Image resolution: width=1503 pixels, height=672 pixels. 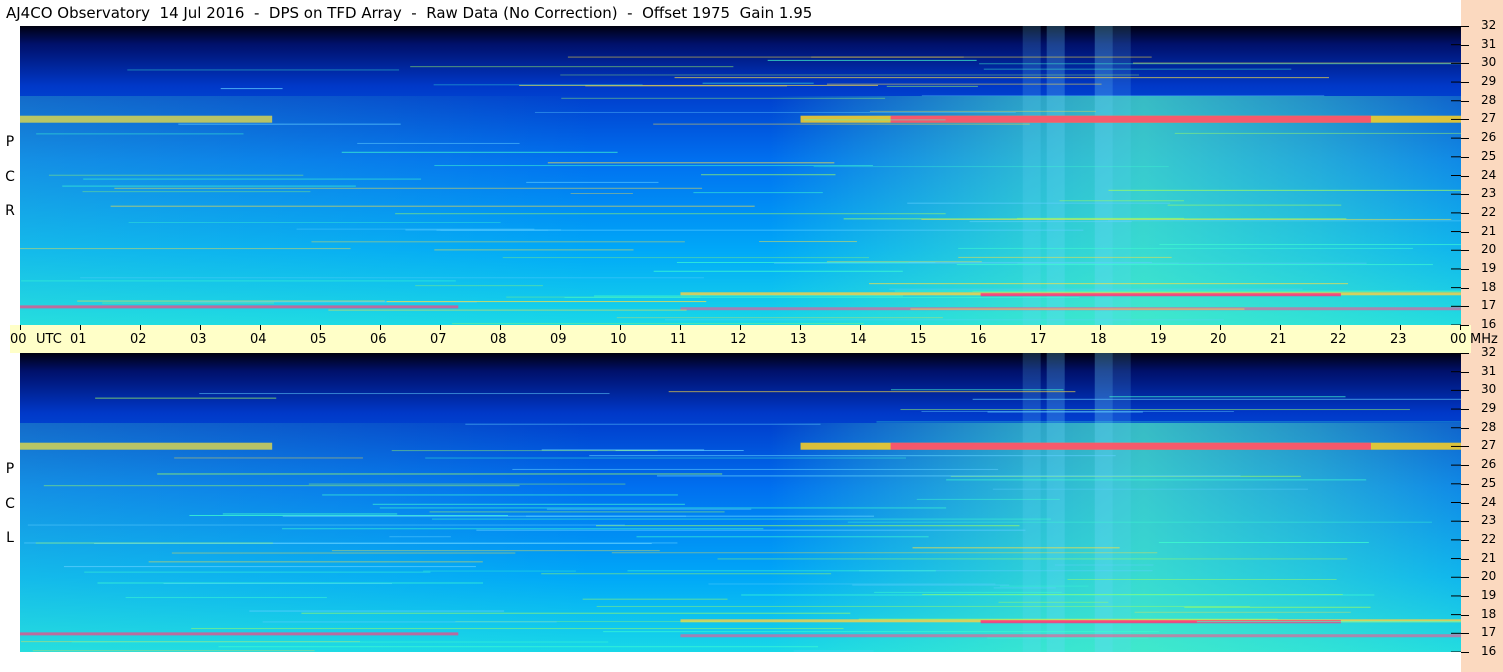 I want to click on lcp-freq-label-18: 18, so click(x=1489, y=613).